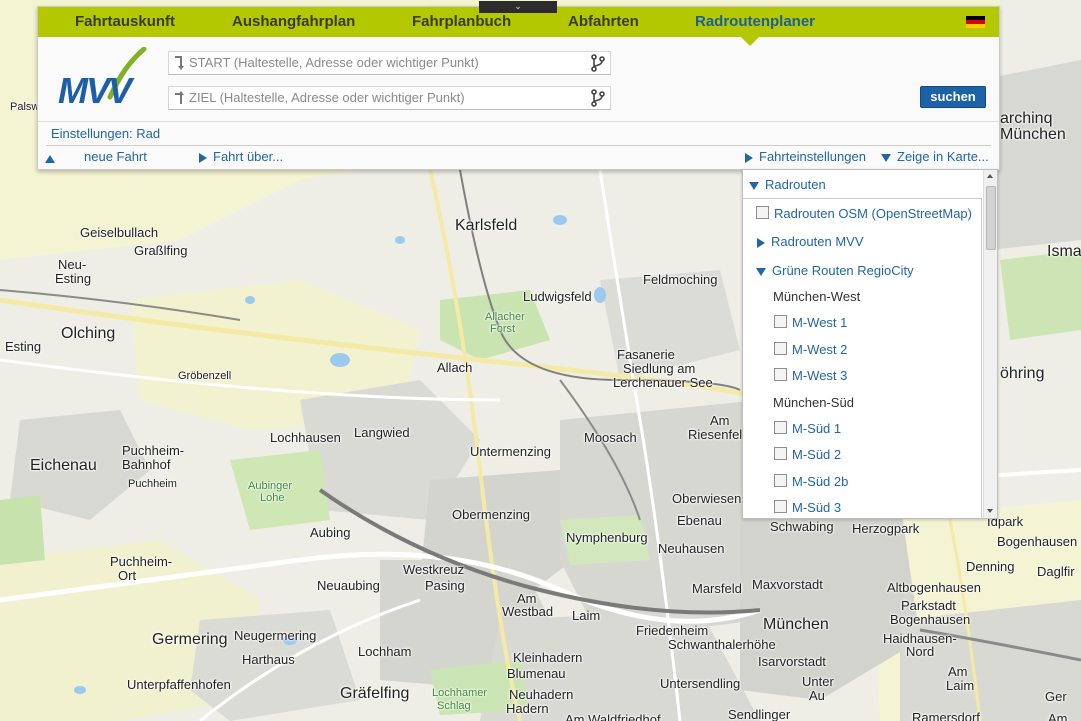 Image resolution: width=1081 pixels, height=721 pixels. I want to click on place-label: Aubinger, so click(270, 486).